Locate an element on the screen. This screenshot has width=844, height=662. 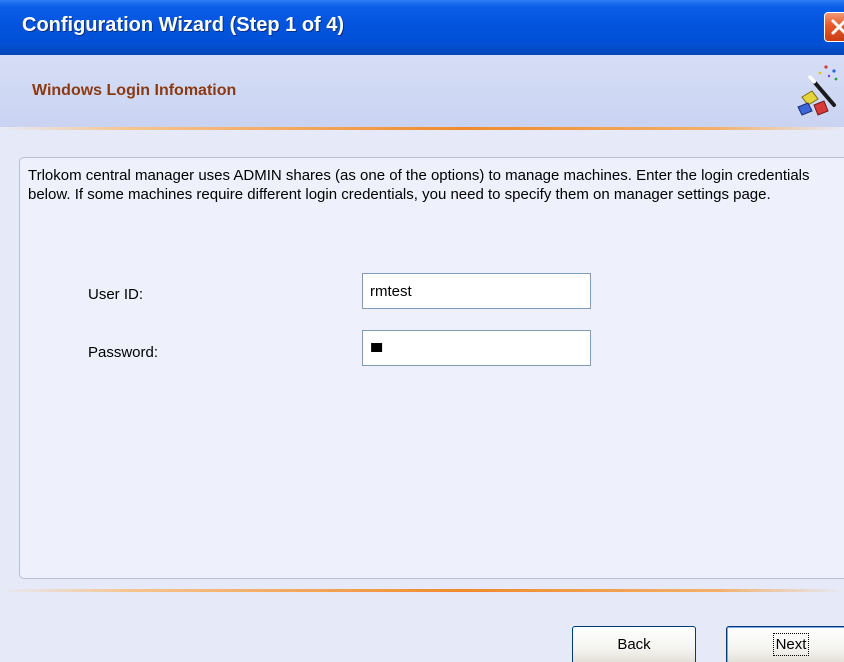
window-title: Configuration Wizard (Step 1 of 4) is located at coordinates (183, 25).